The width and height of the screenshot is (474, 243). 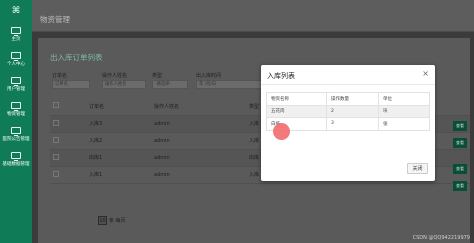 I want to click on box-icon, so click(x=16, y=106).